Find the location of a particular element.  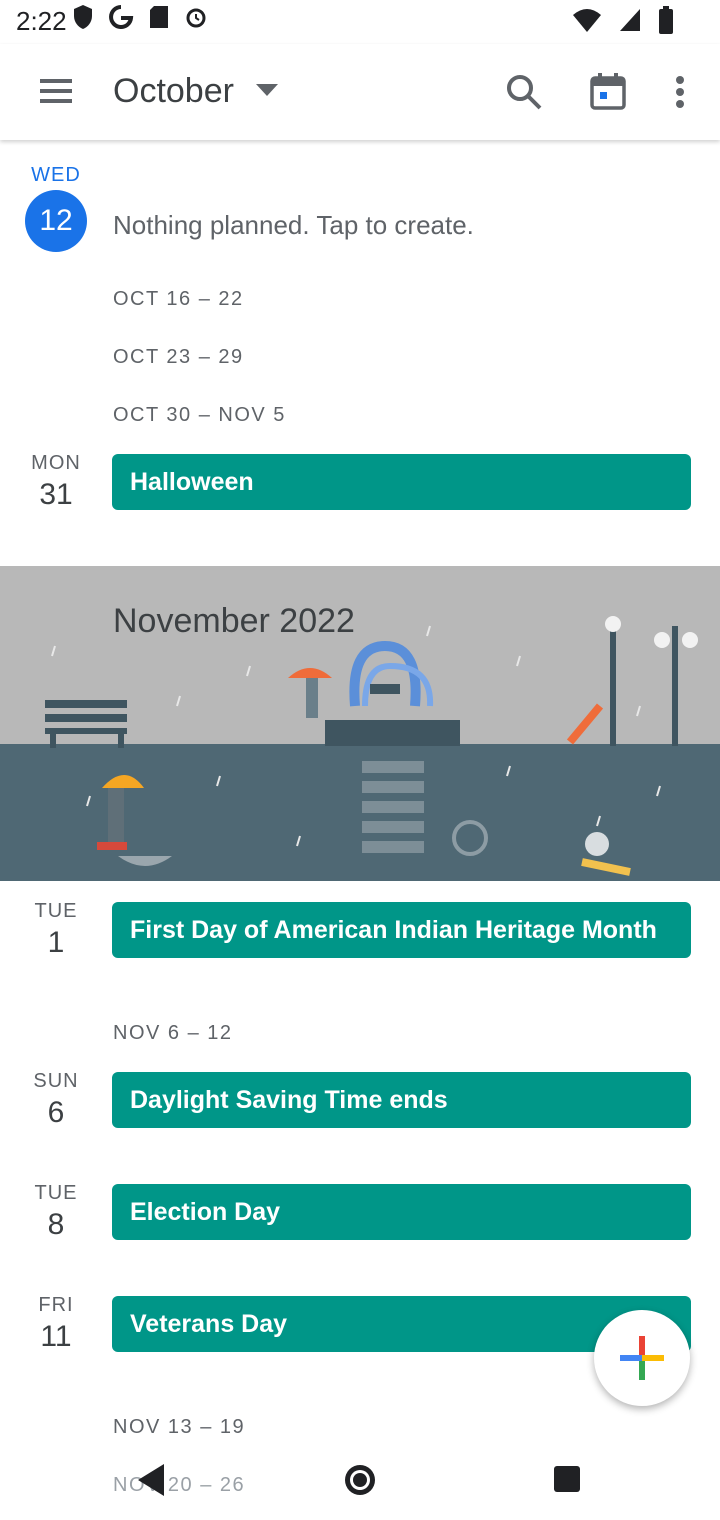

alarm-icon is located at coordinates (196, 18).